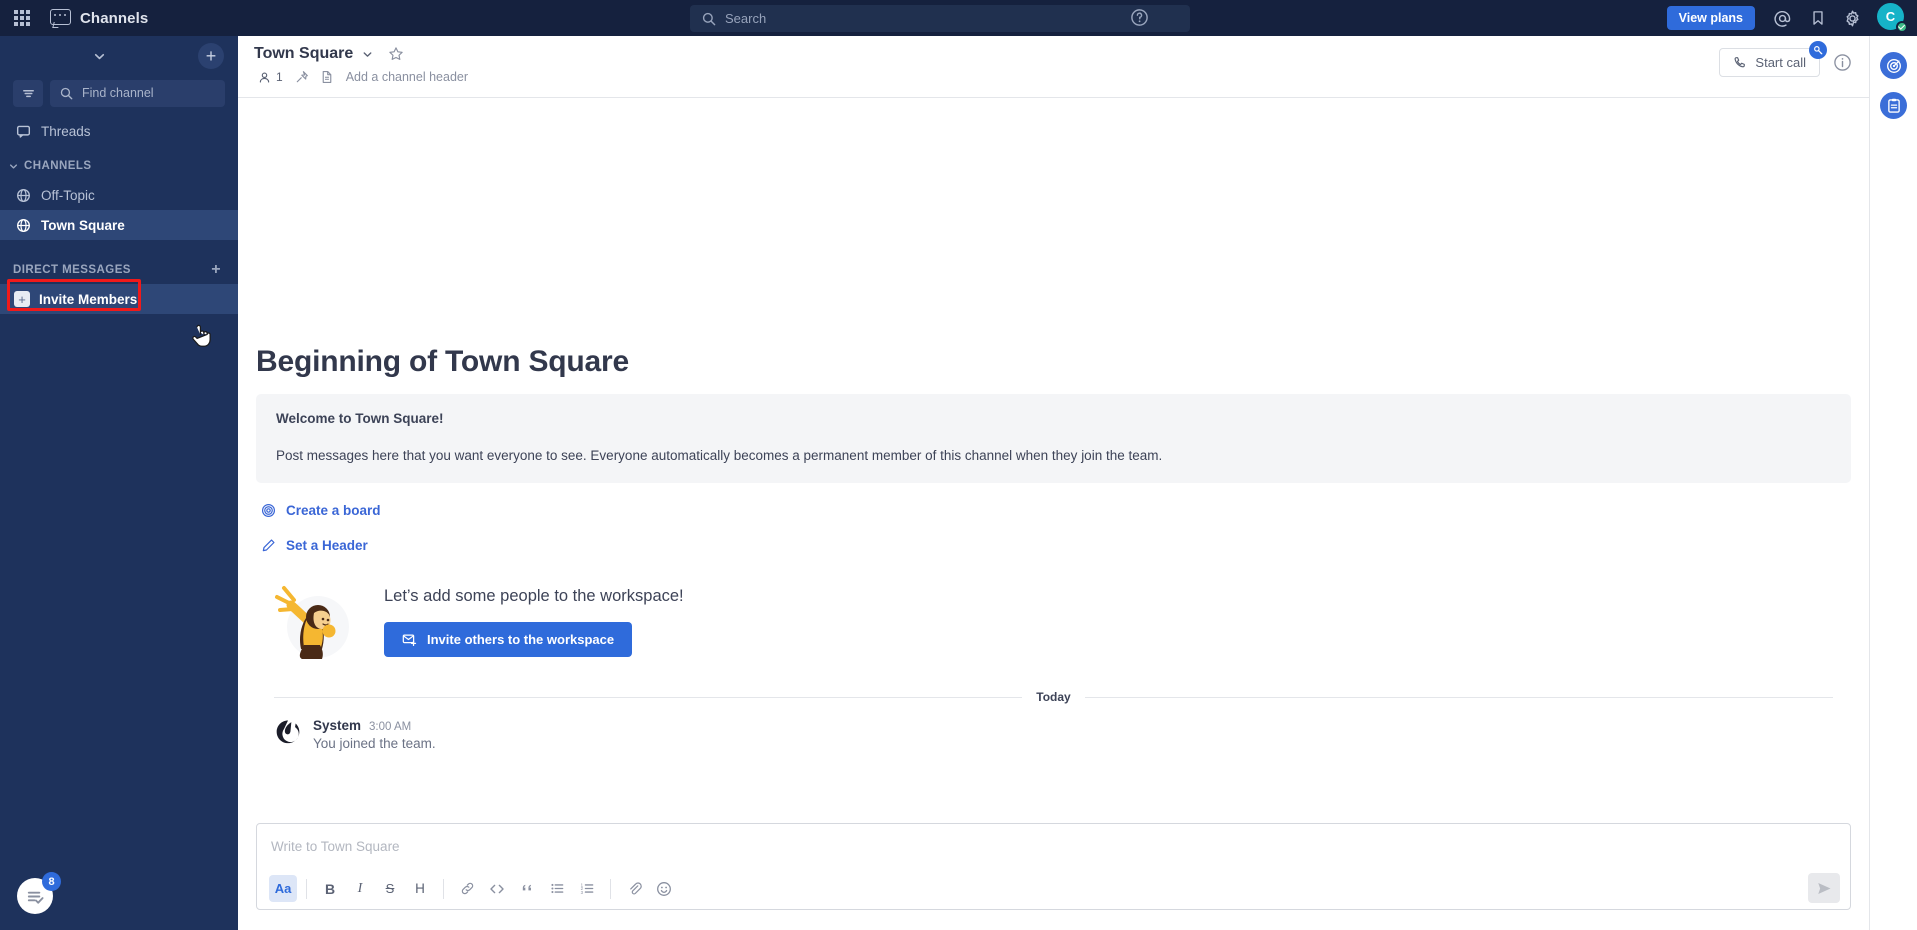 The image size is (1917, 930). I want to click on sidebar-category-channels: CHANNELS, so click(119, 166).